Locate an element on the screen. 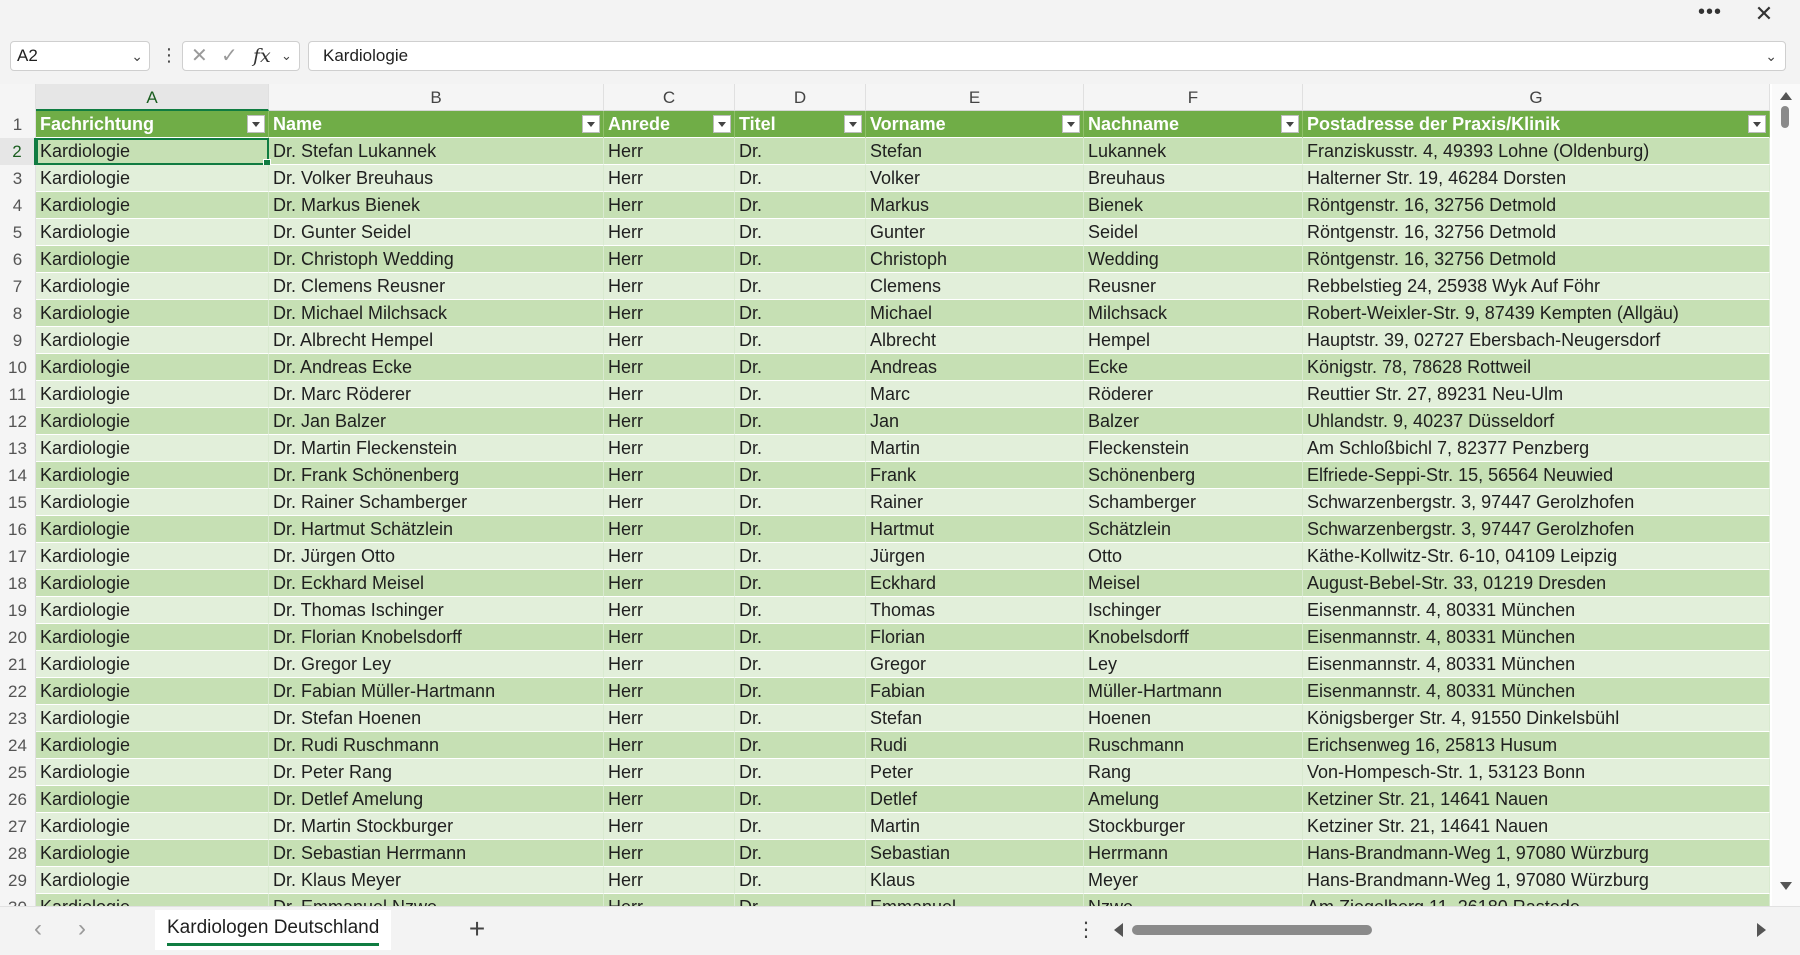  table-cell: Elfriede-Seppi-Str. 15, 56564 Neuwied is located at coordinates (1536, 475).